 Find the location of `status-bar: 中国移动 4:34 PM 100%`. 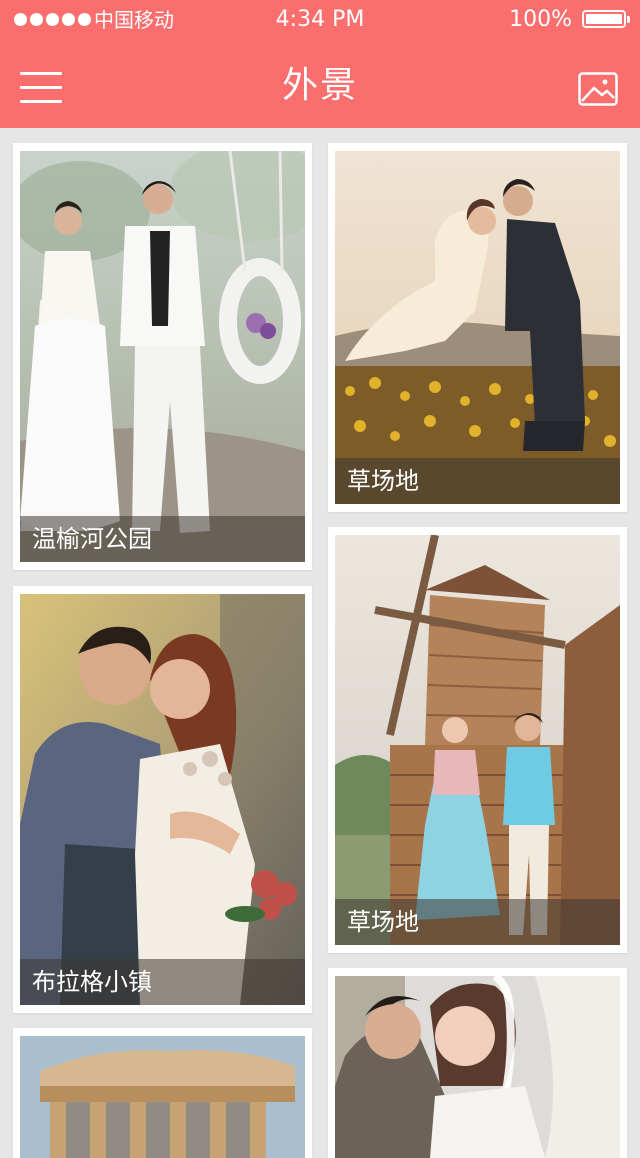

status-bar: 中国移动 4:34 PM 100% is located at coordinates (320, 20).